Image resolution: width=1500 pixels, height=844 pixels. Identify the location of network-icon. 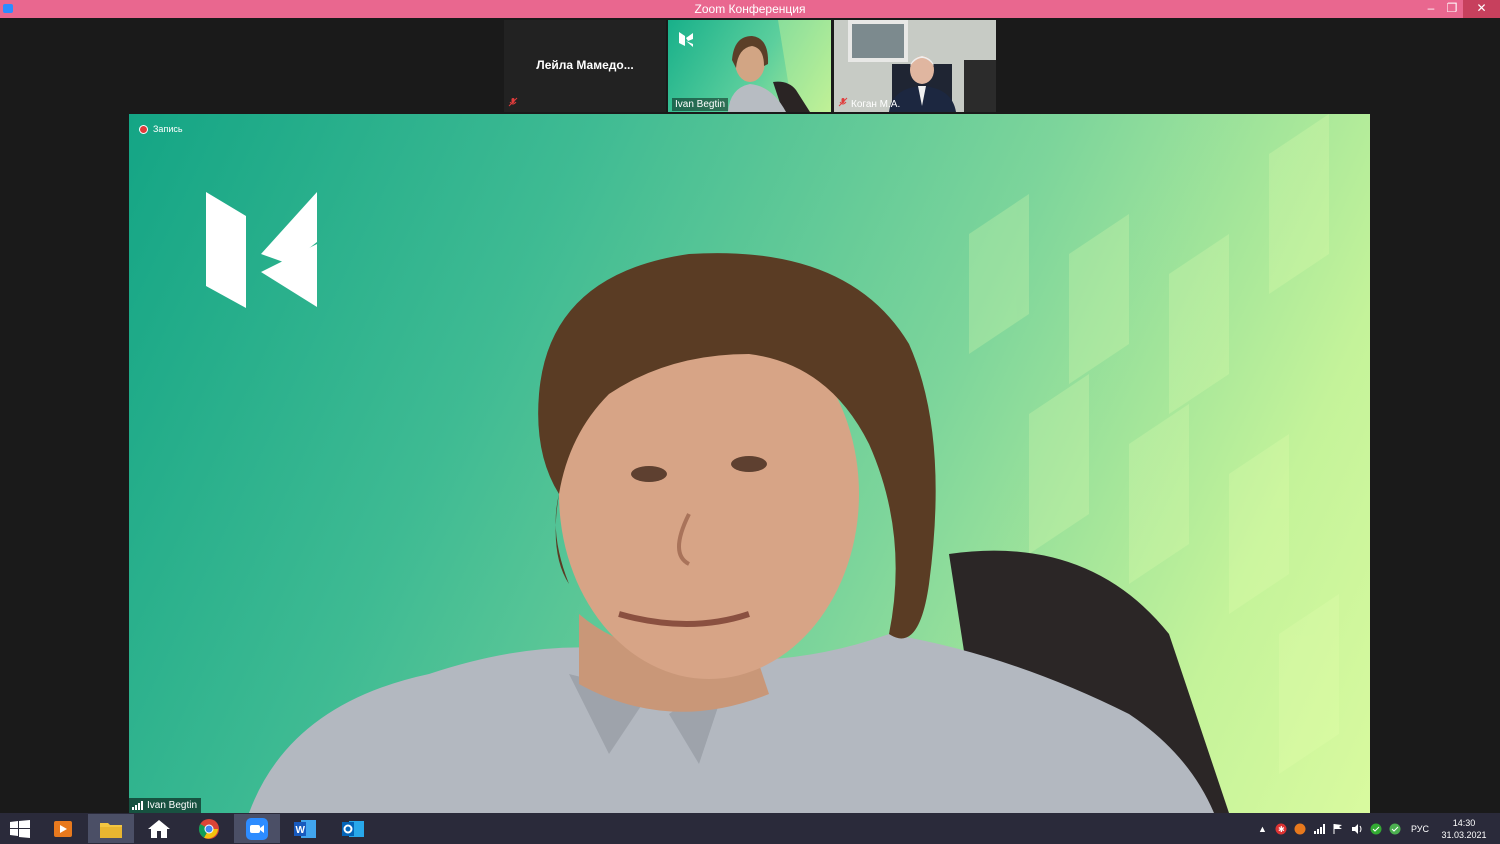
(1319, 828).